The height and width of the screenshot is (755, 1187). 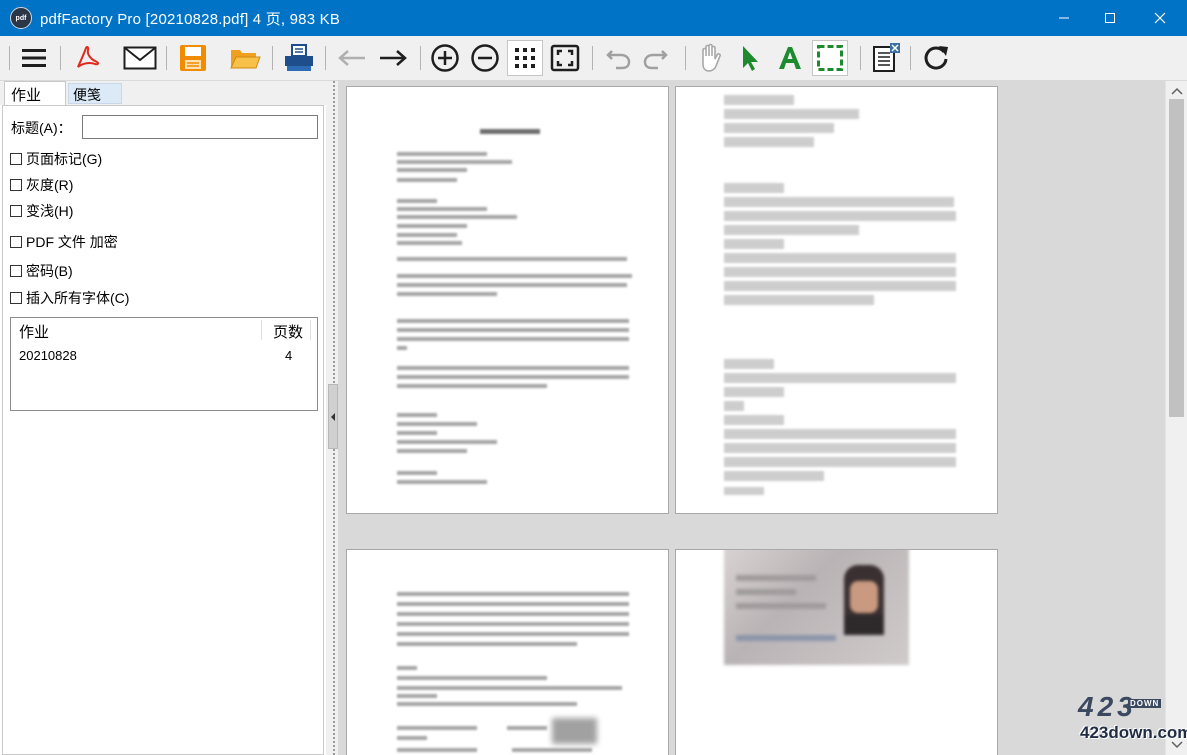 I want to click on maximize-button, so click(x=1110, y=18).